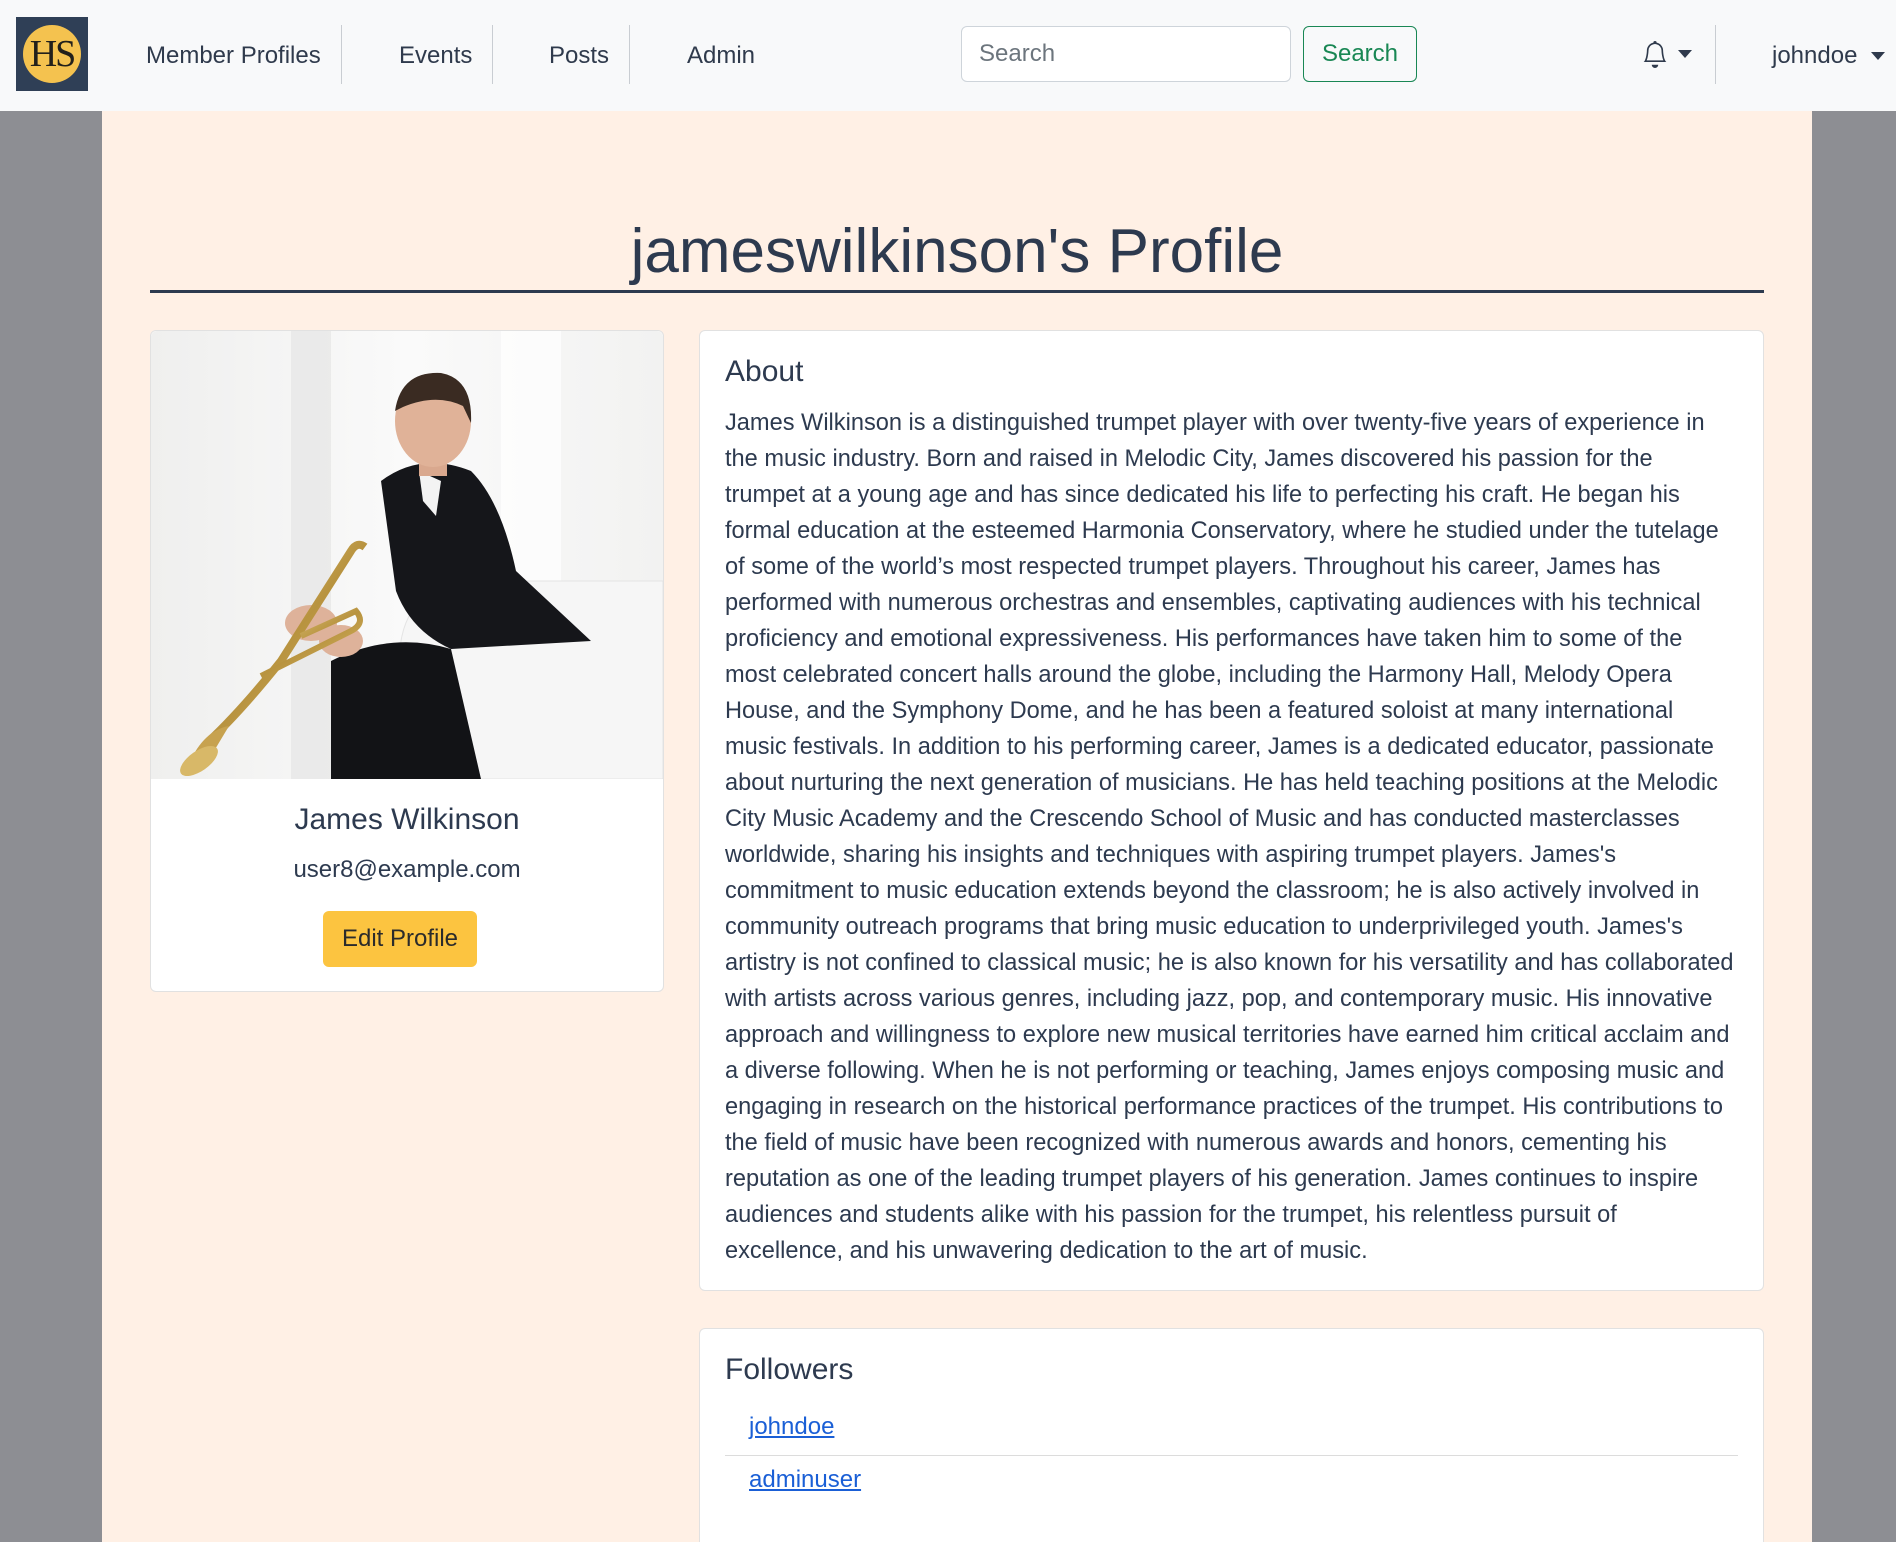 The width and height of the screenshot is (1896, 1542). Describe the element at coordinates (721, 55) in the screenshot. I see `nav-admin: Admin` at that location.